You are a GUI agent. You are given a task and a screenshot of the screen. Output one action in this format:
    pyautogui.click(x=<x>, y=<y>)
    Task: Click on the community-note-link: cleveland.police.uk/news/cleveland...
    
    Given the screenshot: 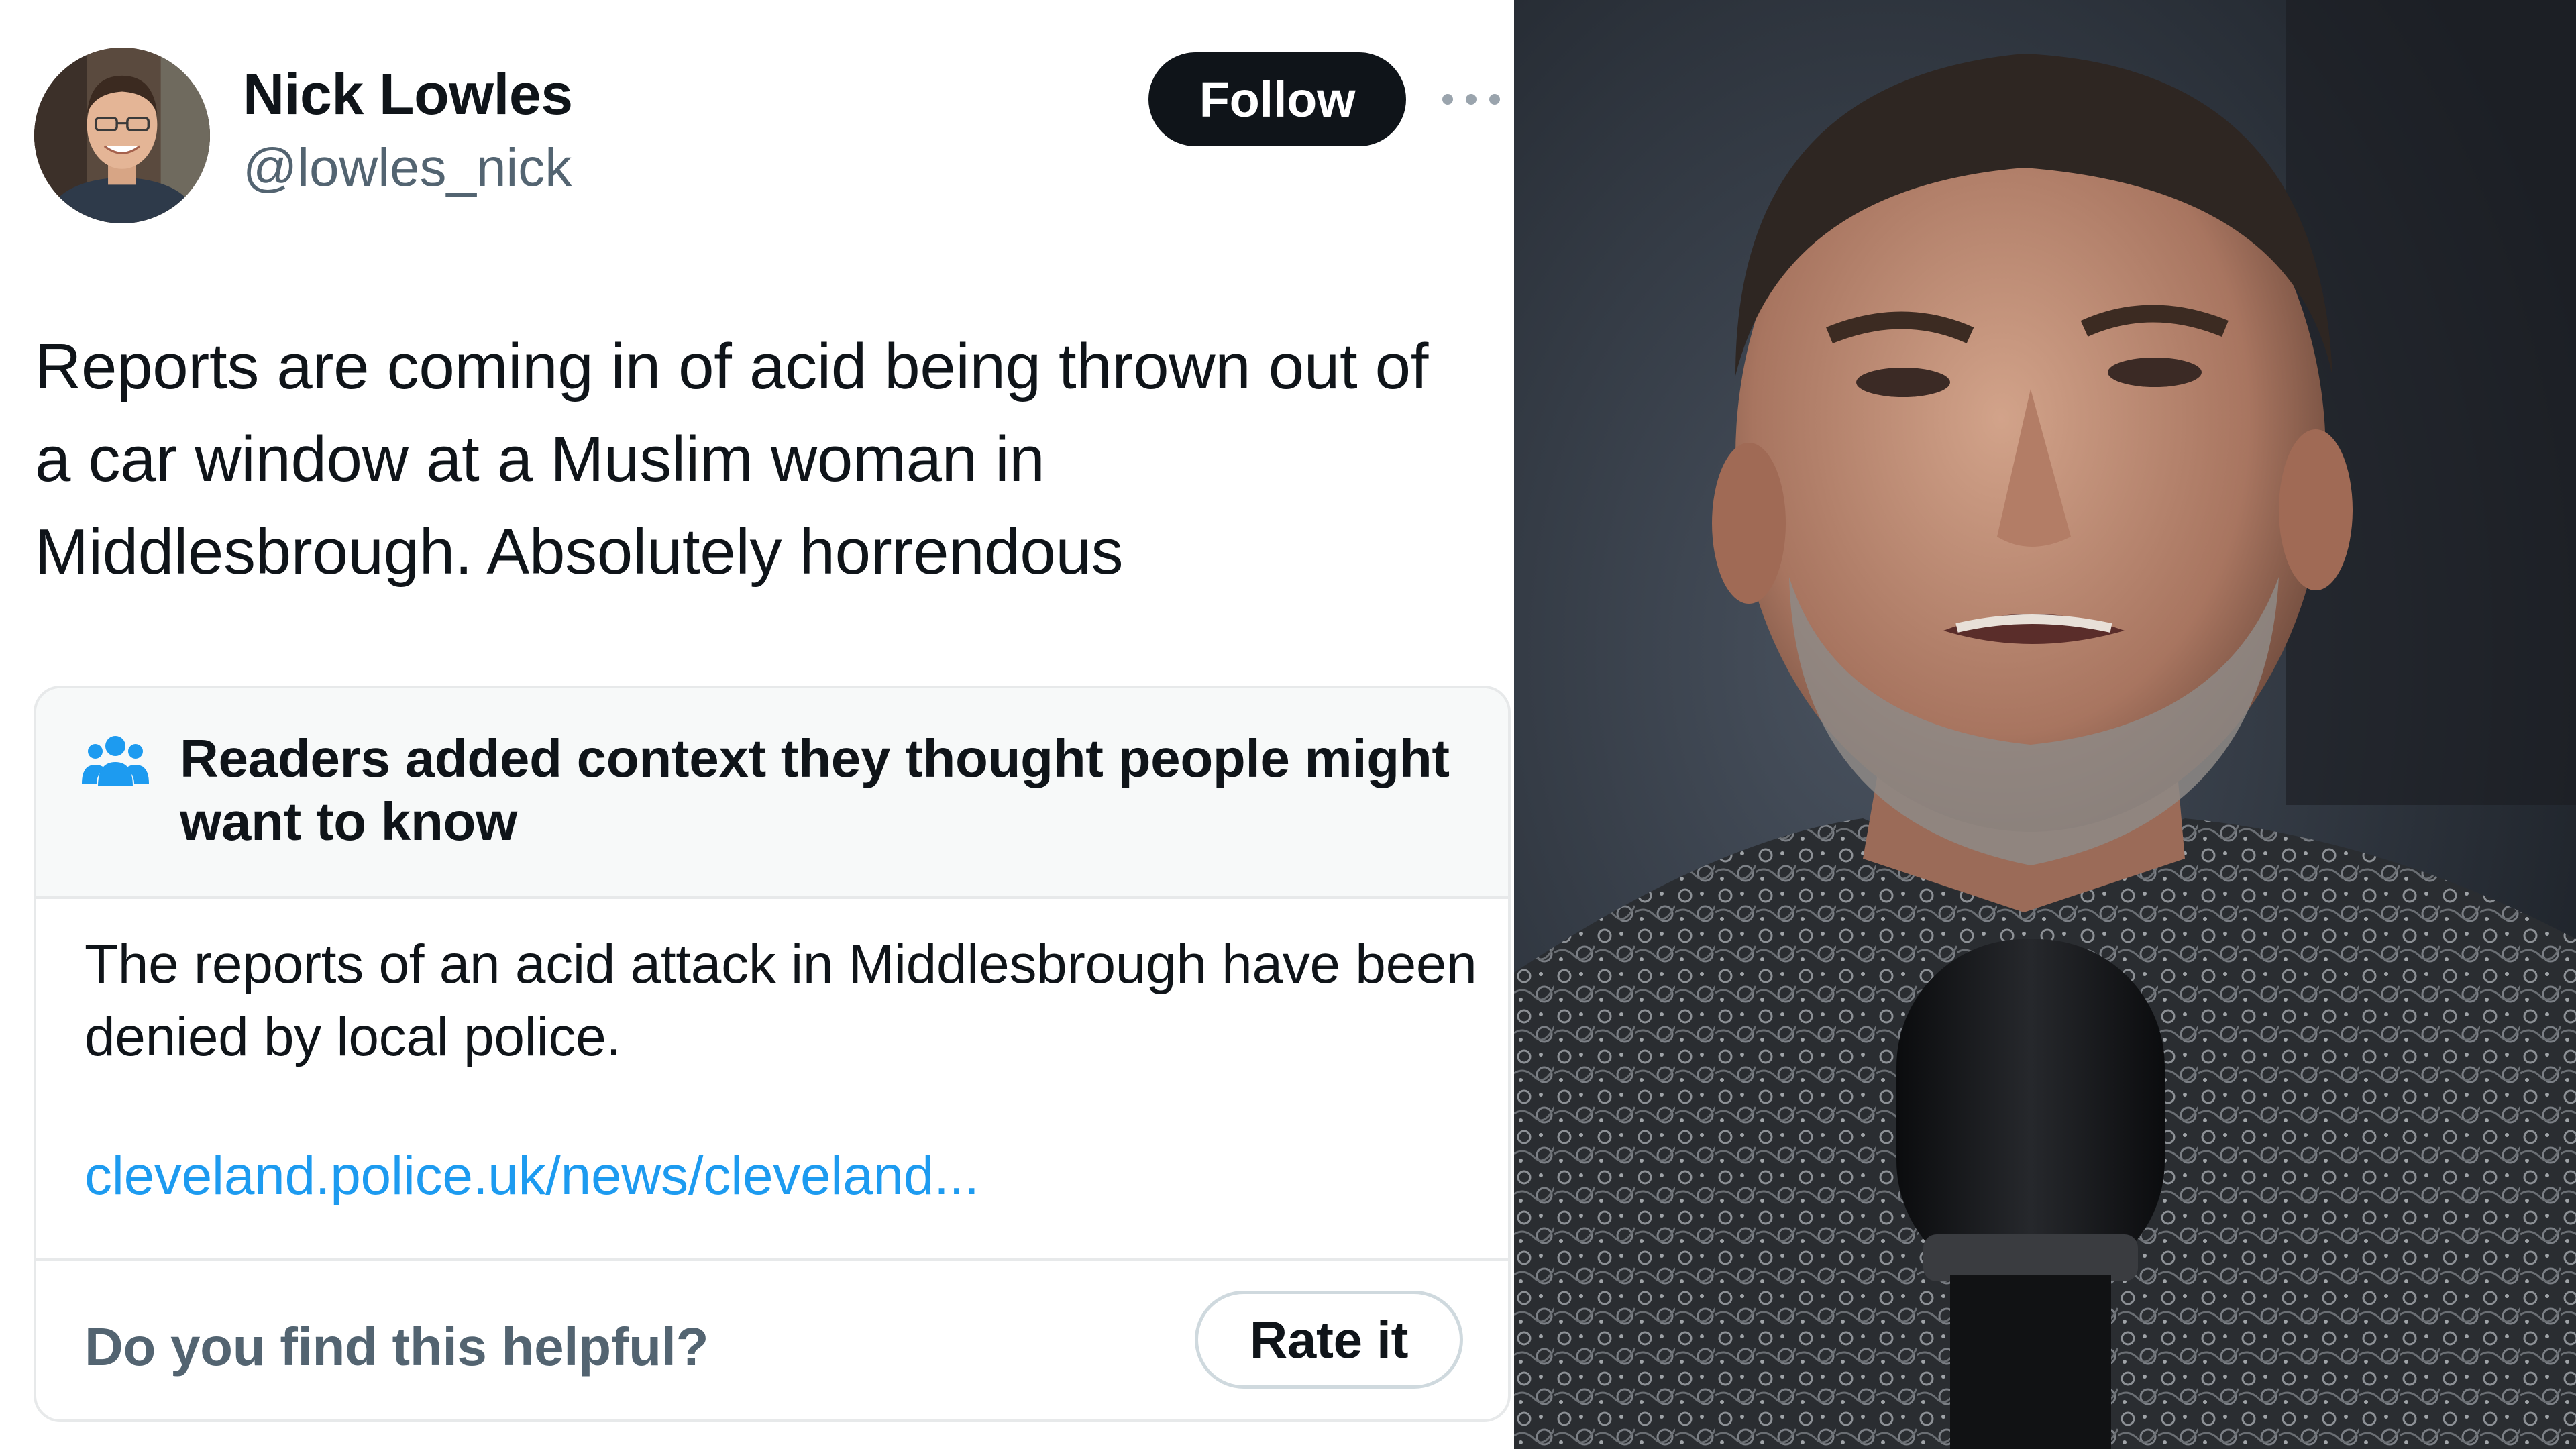 What is the action you would take?
    pyautogui.click(x=532, y=1175)
    